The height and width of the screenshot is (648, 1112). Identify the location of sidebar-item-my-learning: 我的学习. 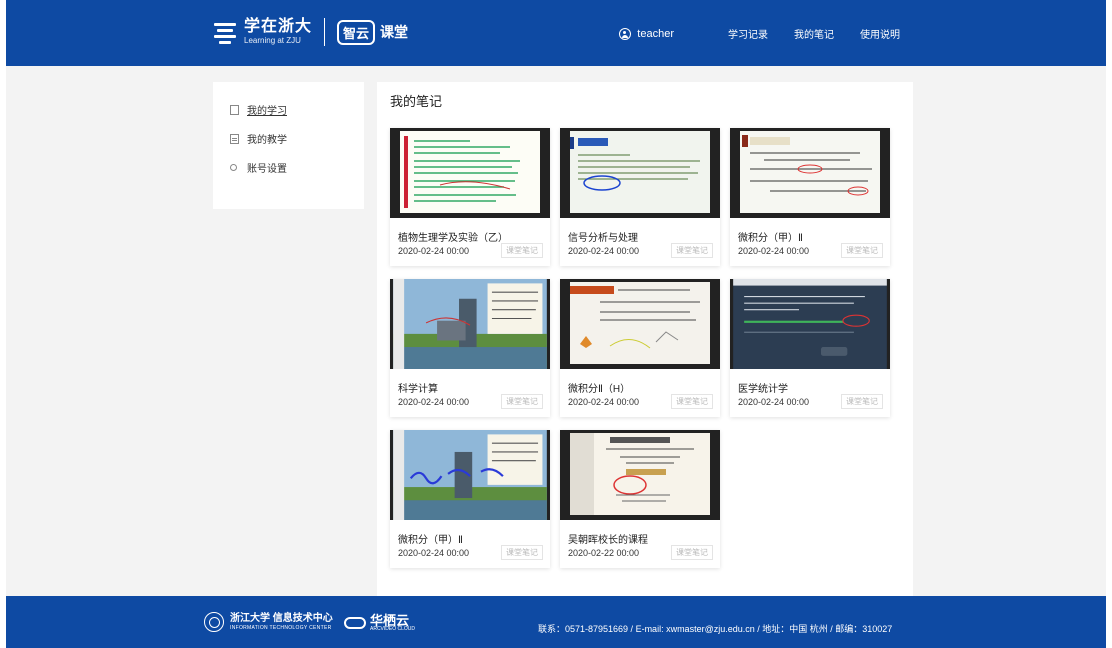
(258, 109).